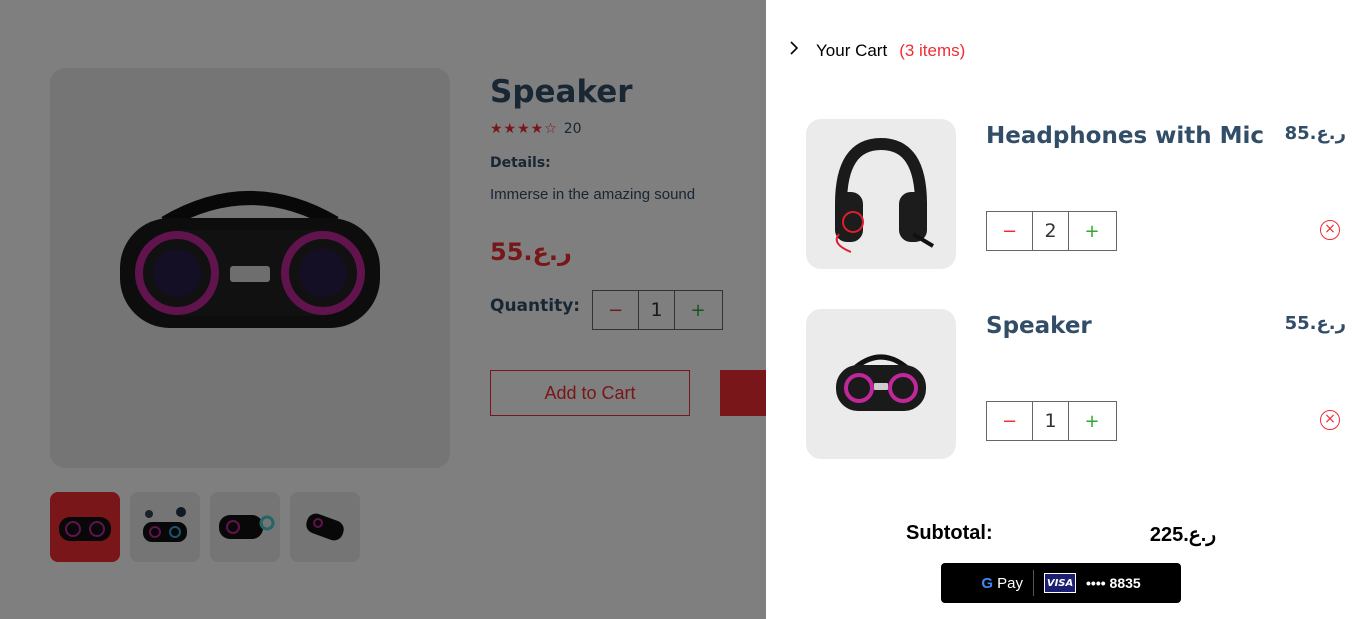 The width and height of the screenshot is (1366, 619). What do you see at coordinates (932, 50) in the screenshot?
I see `cart-item-count: (3 items)` at bounding box center [932, 50].